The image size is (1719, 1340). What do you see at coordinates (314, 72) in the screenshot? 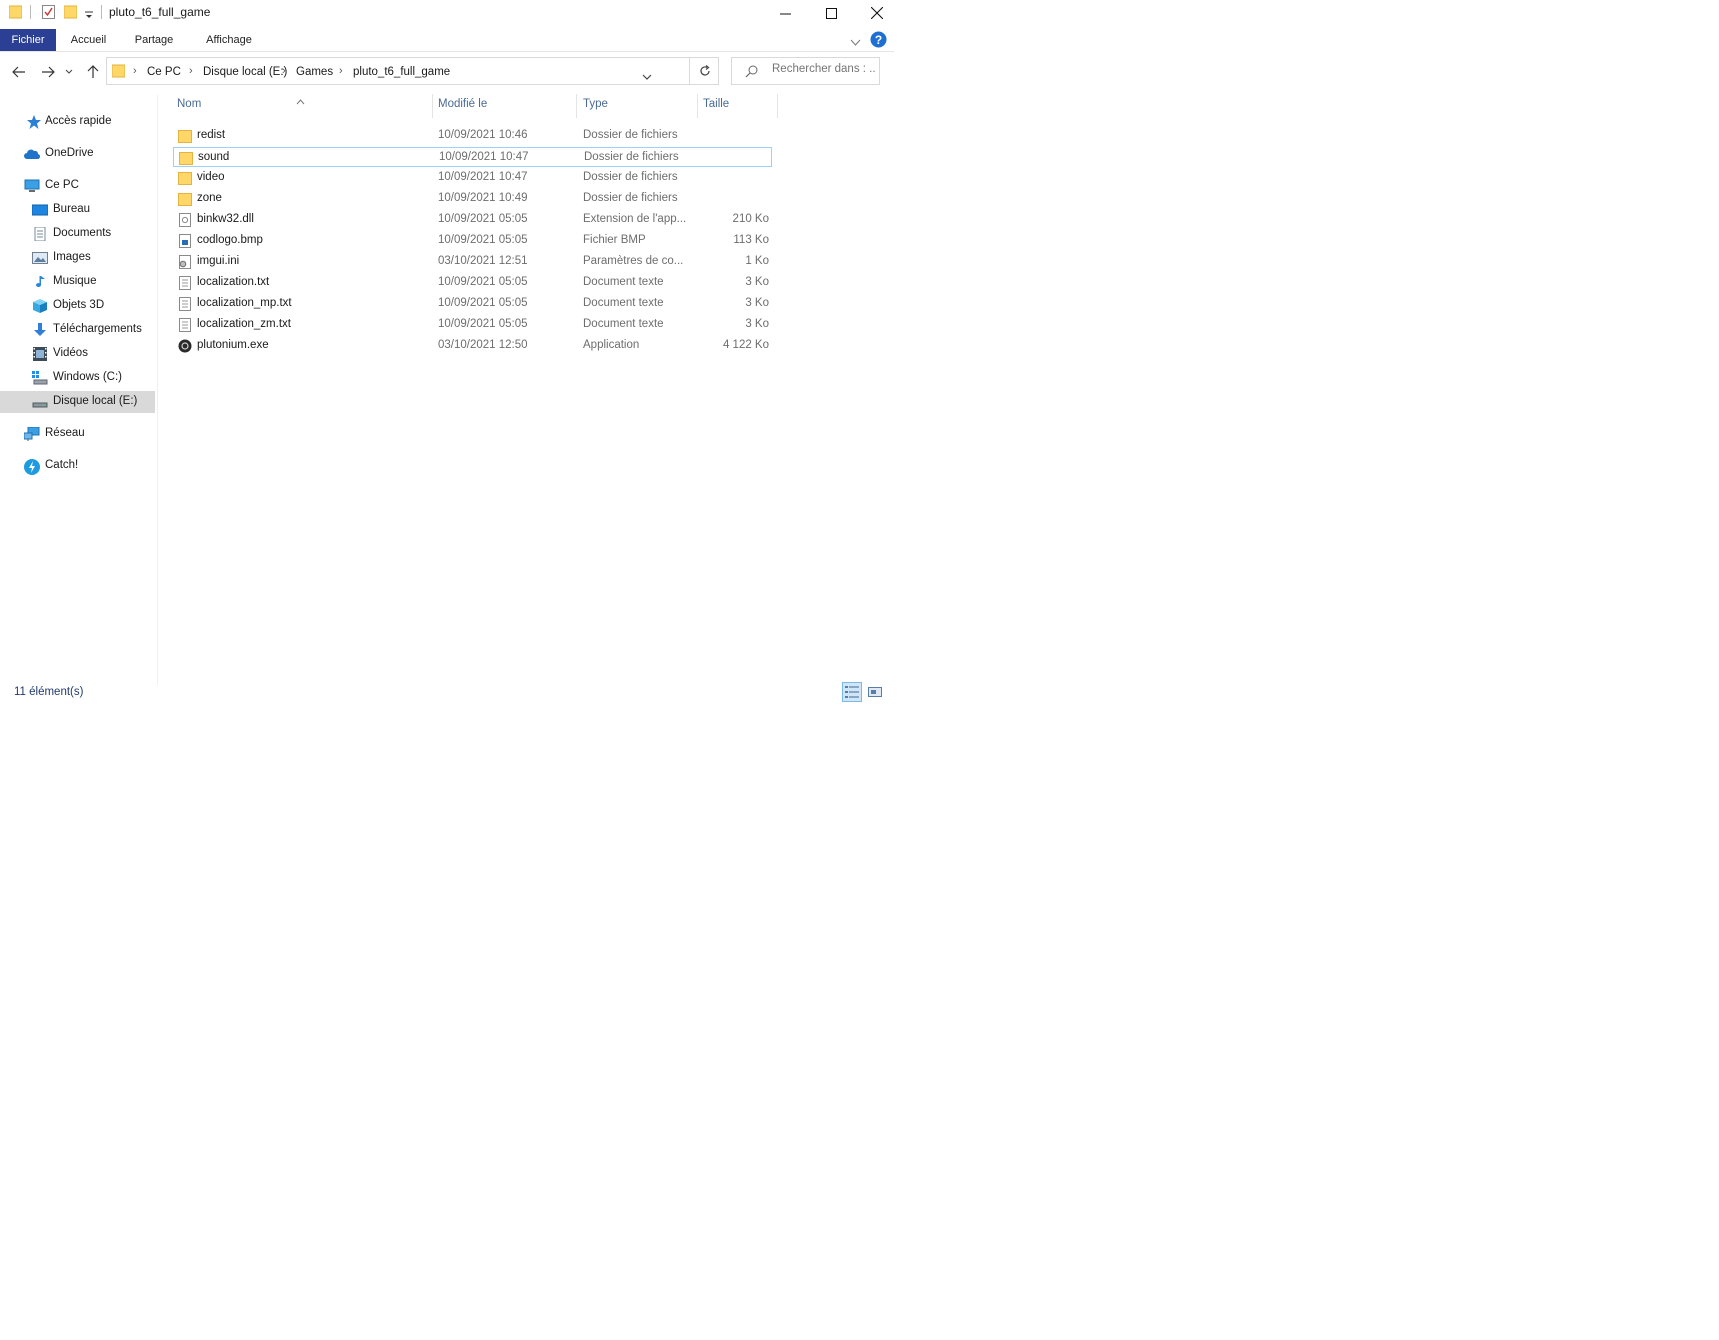
I see `breadcrumb-games: Games` at bounding box center [314, 72].